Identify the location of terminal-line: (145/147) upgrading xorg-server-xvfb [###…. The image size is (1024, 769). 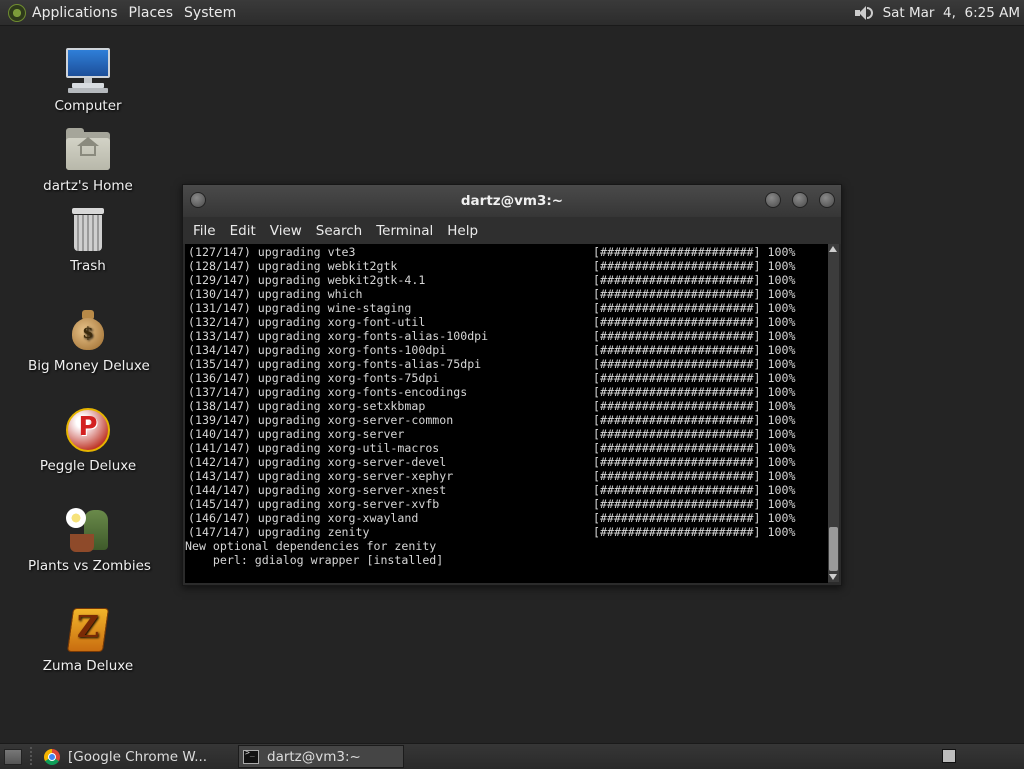
(506, 504).